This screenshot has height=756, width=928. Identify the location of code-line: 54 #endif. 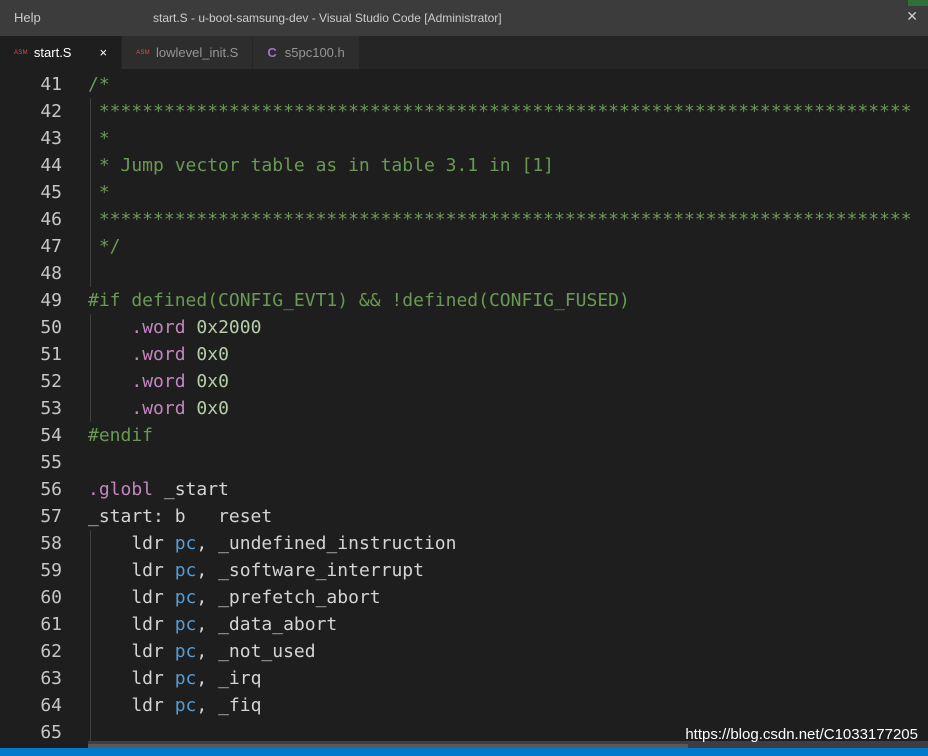
(464, 435).